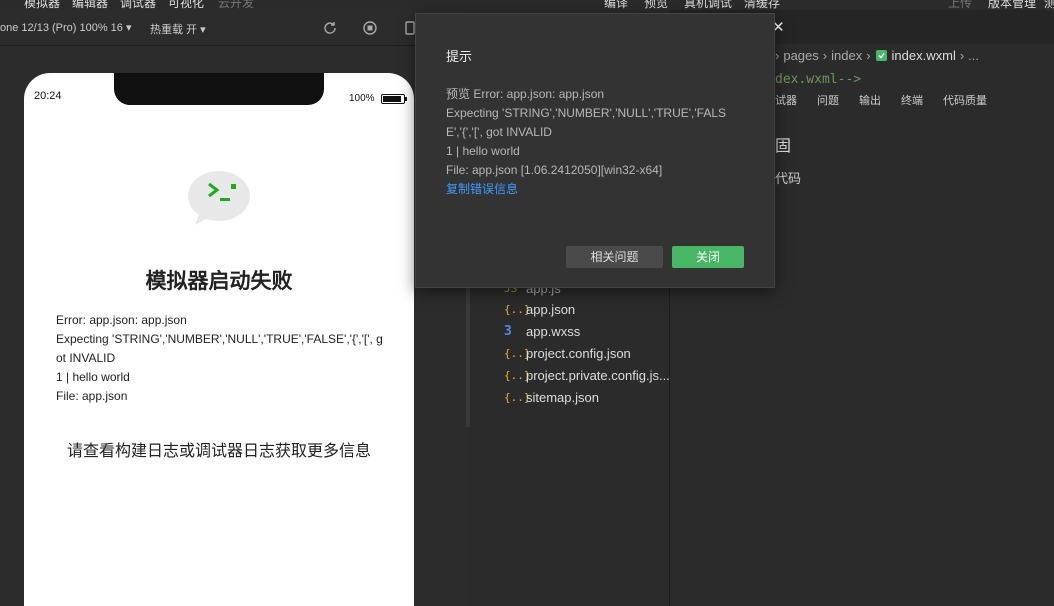 Image resolution: width=1054 pixels, height=606 pixels. I want to click on file-name: app.json, so click(551, 309).